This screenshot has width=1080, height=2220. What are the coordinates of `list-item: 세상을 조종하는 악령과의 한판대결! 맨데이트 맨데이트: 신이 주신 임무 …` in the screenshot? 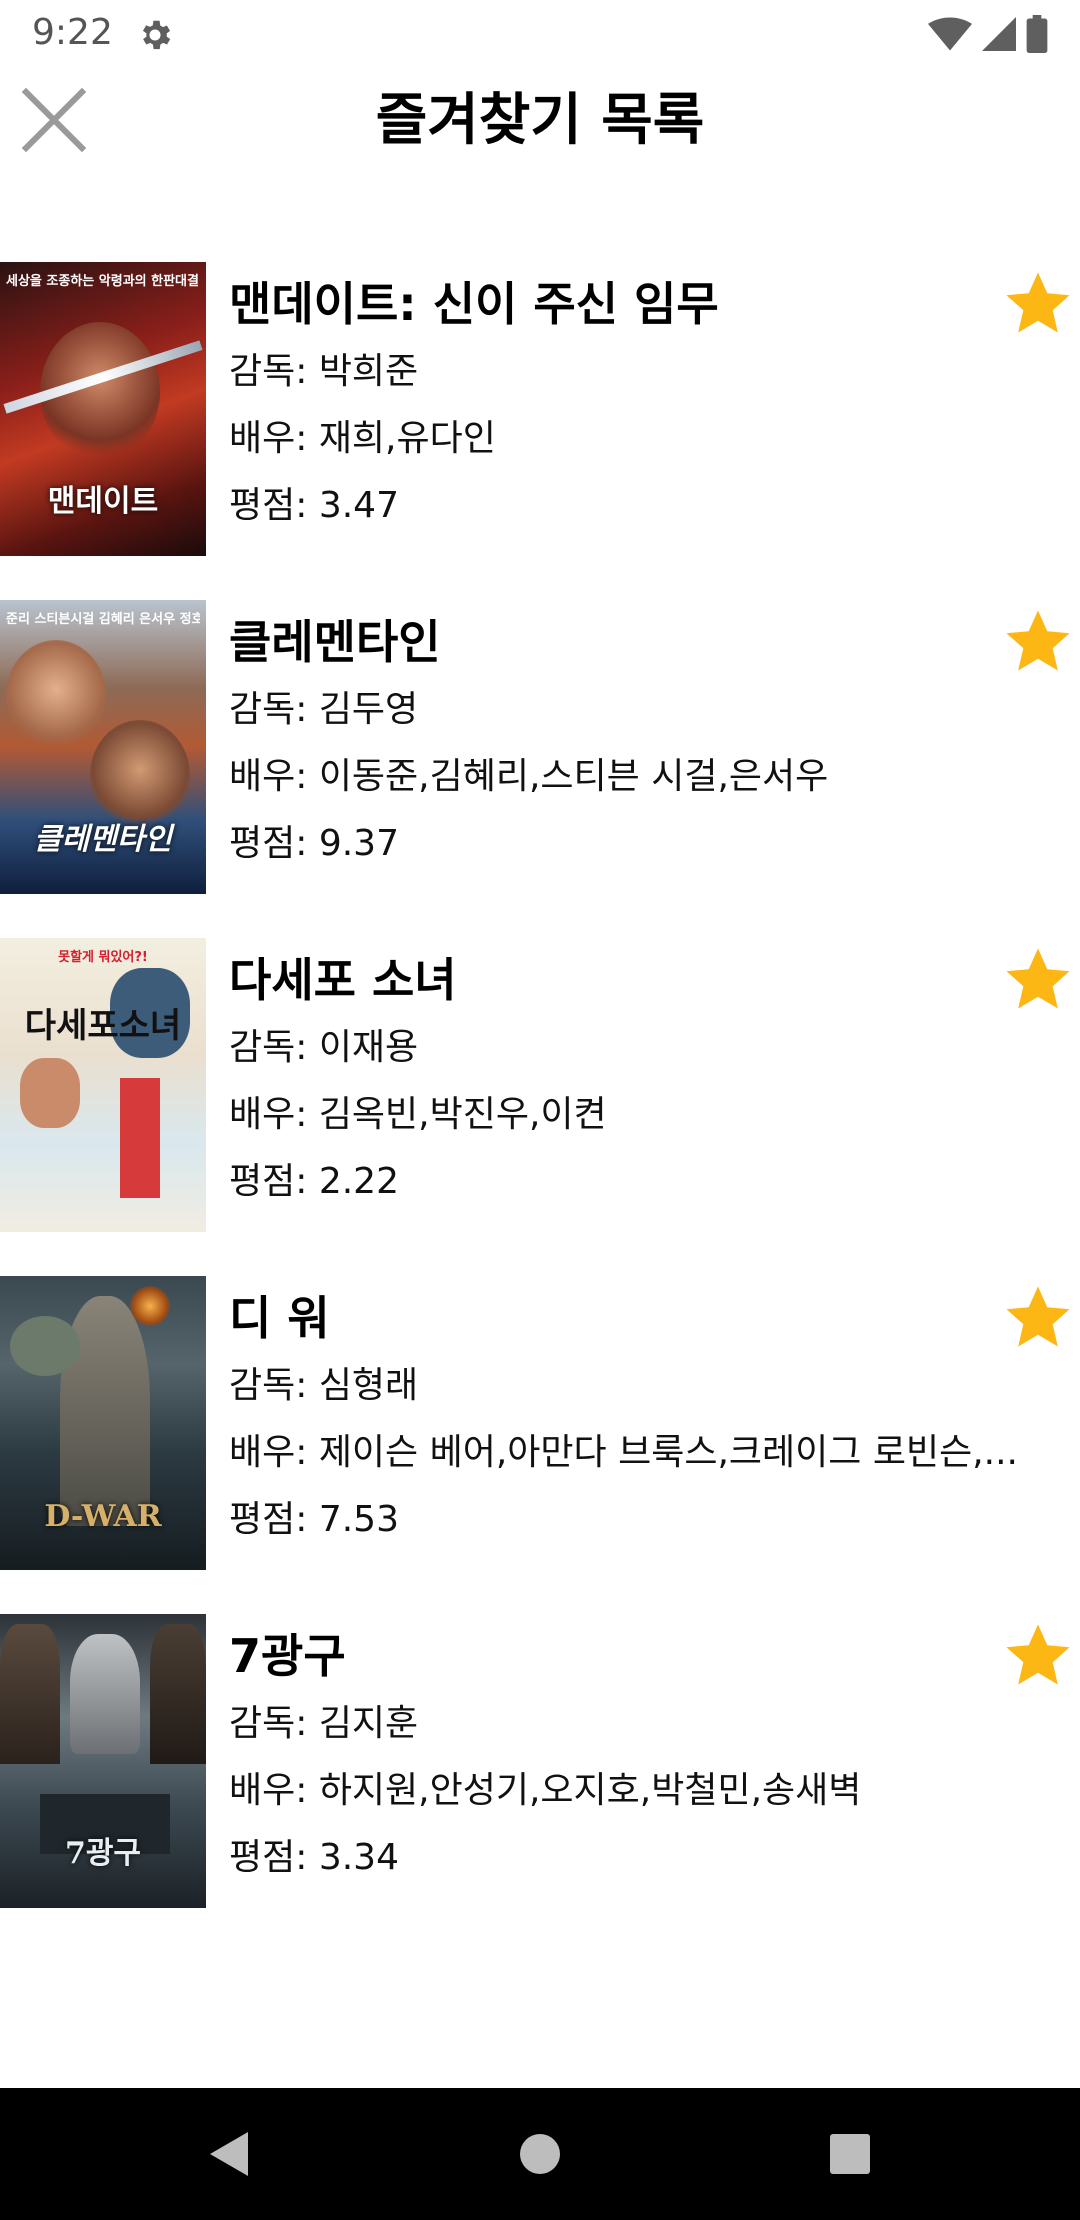 It's located at (540, 409).